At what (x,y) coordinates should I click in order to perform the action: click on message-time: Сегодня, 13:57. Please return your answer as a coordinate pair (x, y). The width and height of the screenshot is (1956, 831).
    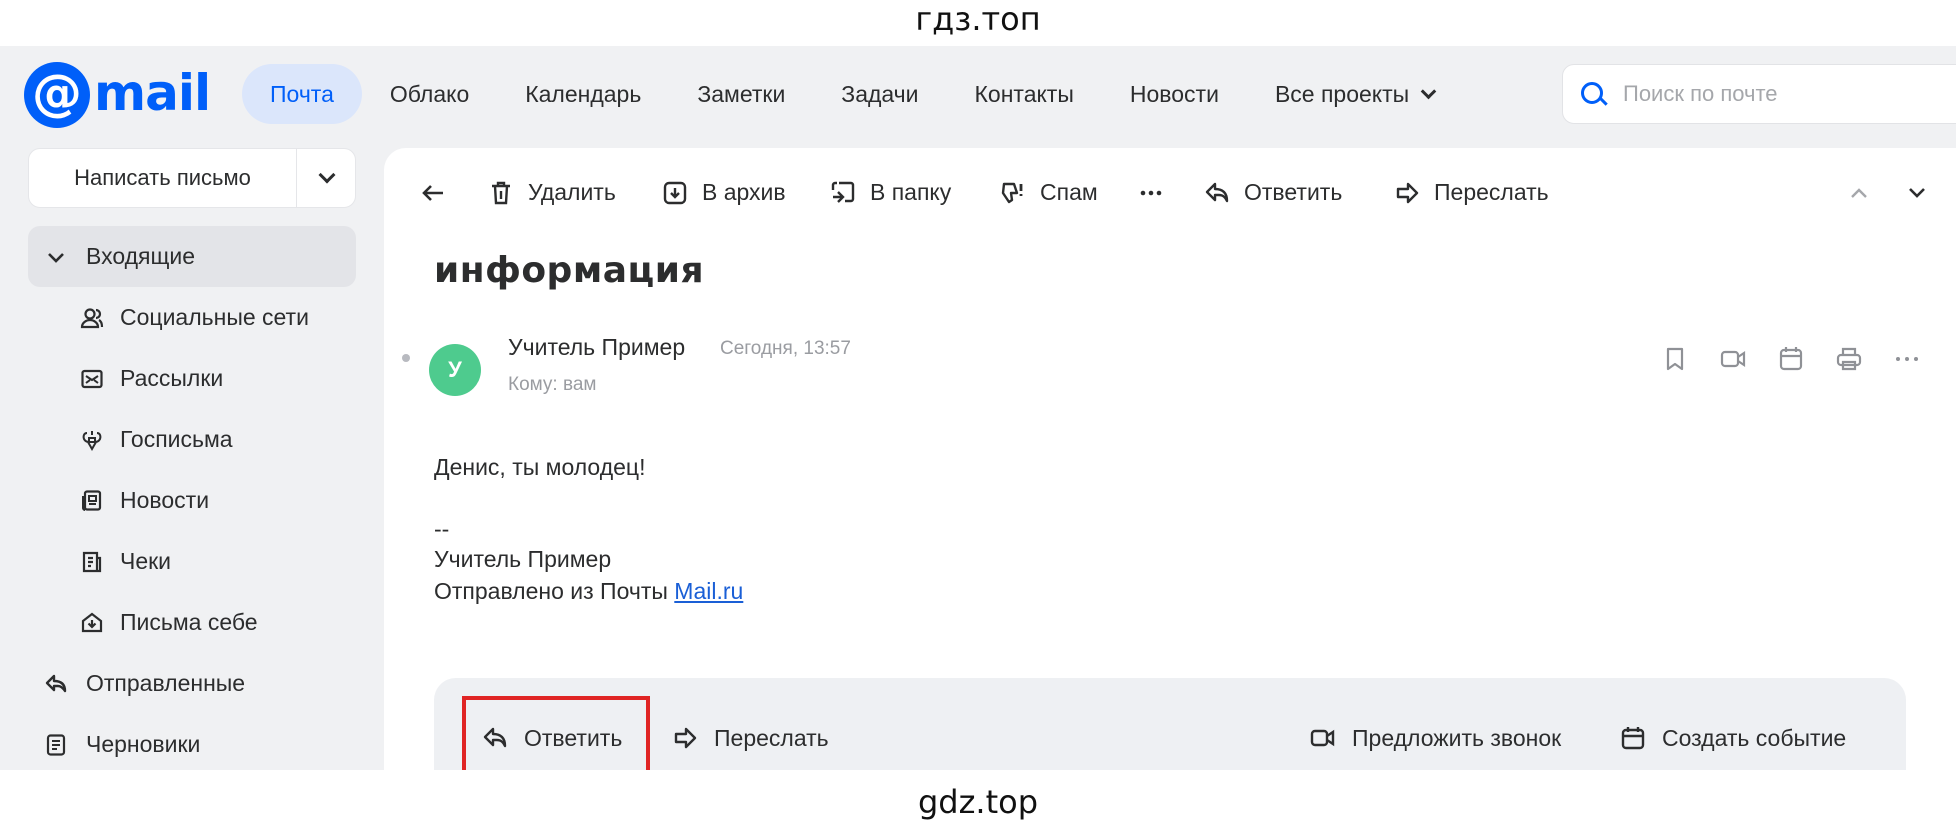
    Looking at the image, I should click on (785, 348).